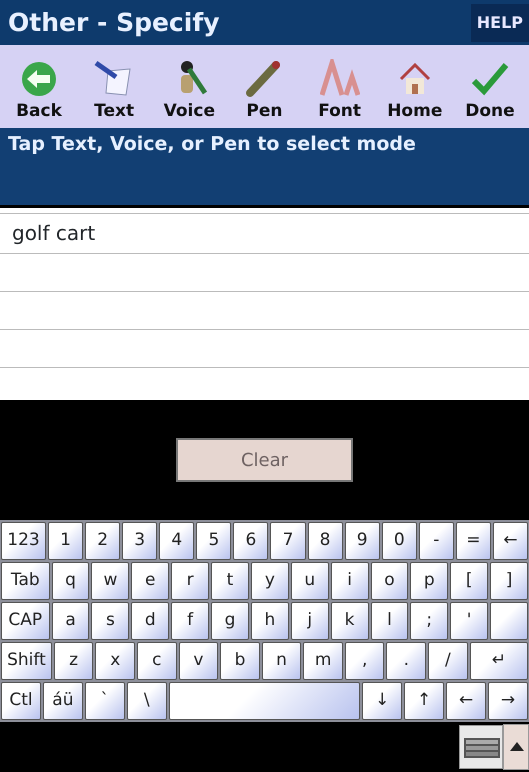 Image resolution: width=529 pixels, height=772 pixels. Describe the element at coordinates (110, 581) in the screenshot. I see `keyboard-key: w` at that location.